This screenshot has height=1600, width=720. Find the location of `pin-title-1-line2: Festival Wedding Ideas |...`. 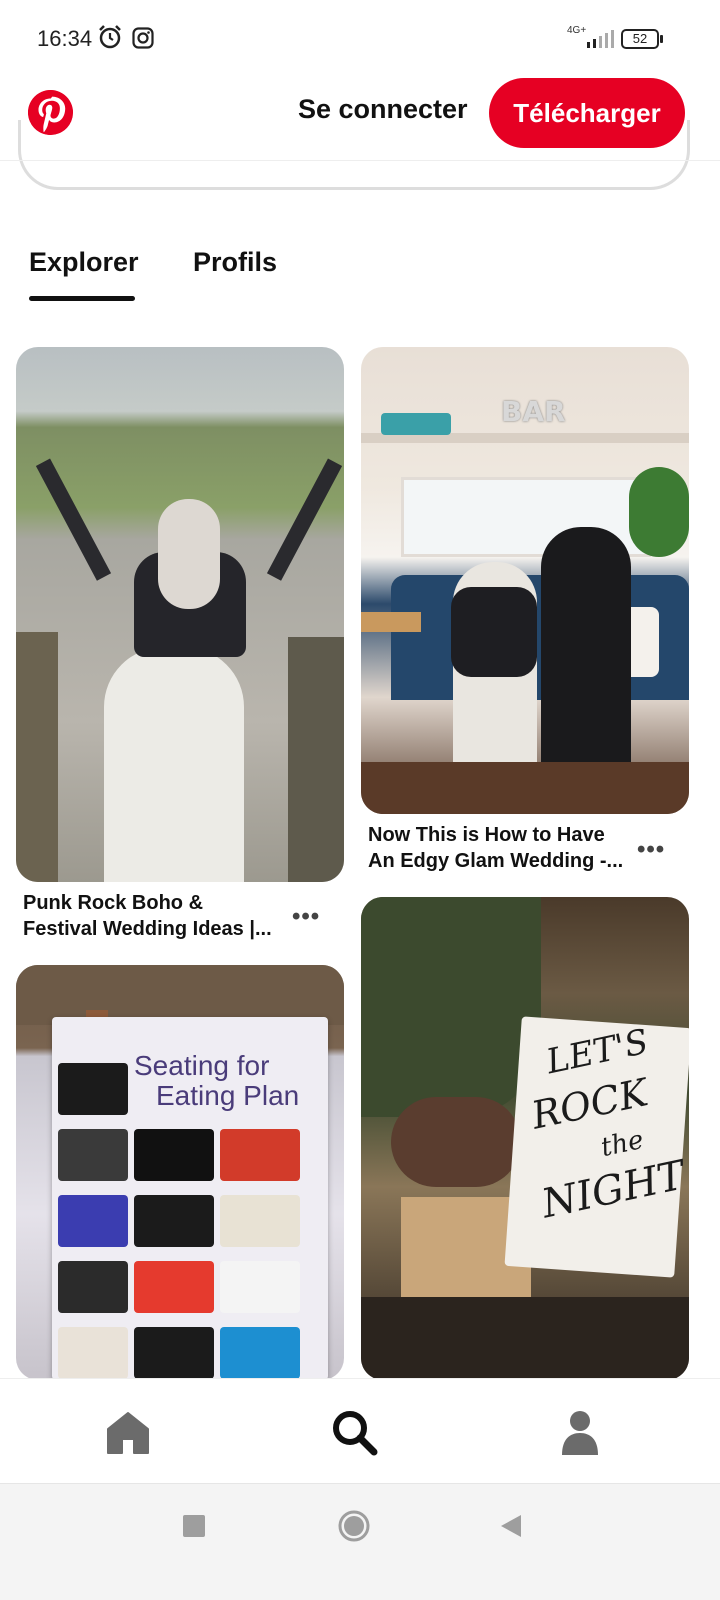

pin-title-1-line2: Festival Wedding Ideas |... is located at coordinates (147, 929).